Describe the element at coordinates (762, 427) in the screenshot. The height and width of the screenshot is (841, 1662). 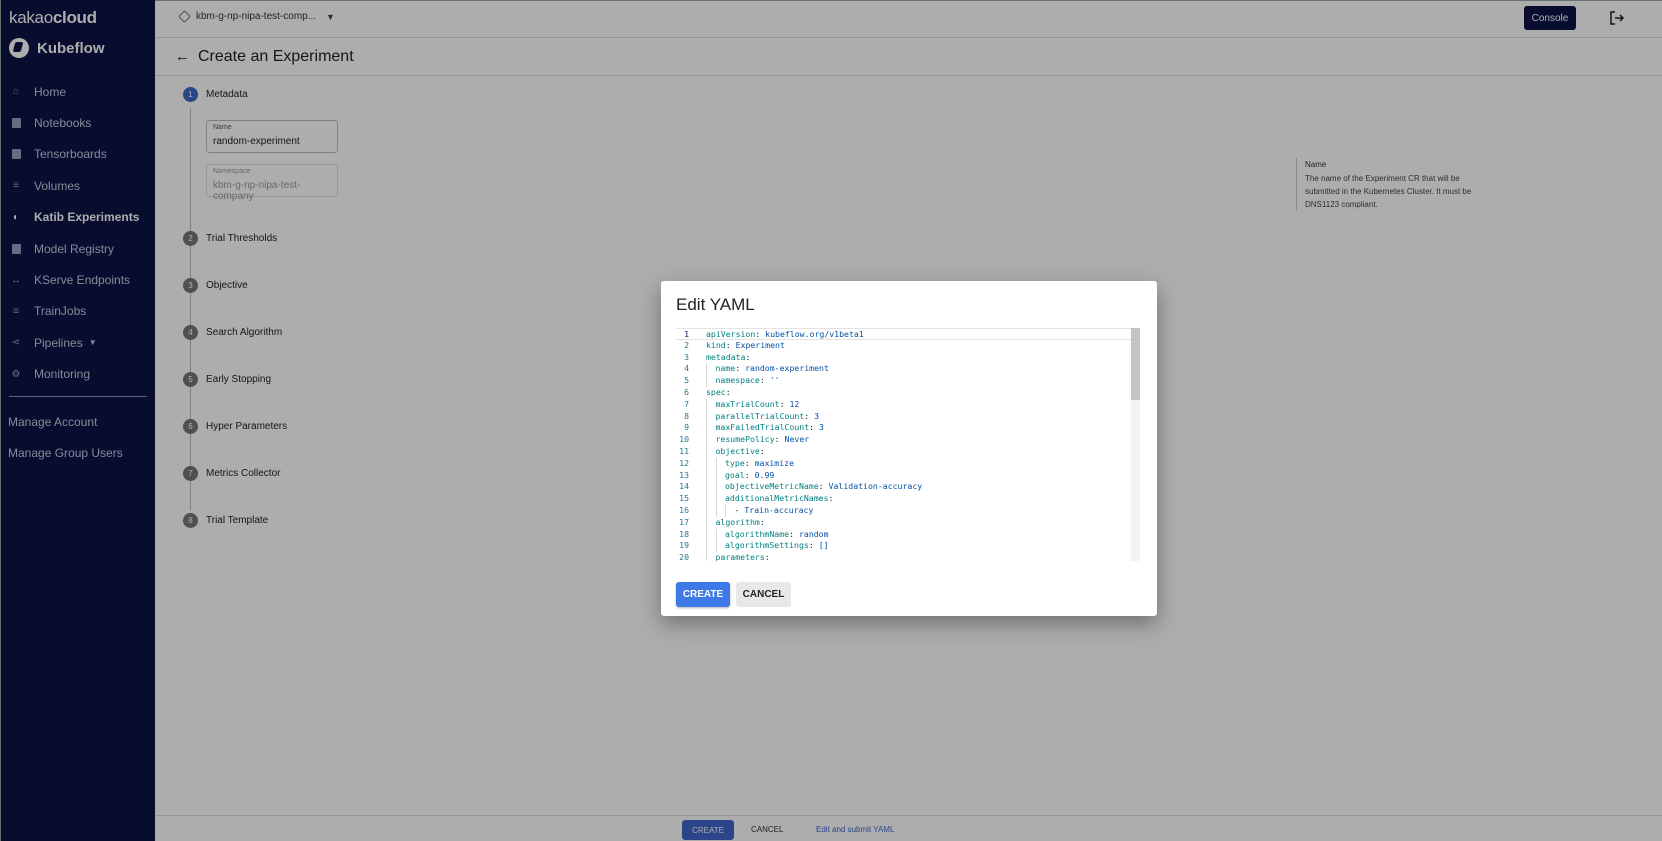
I see `yaml-key: maxFailedTrialCount` at that location.